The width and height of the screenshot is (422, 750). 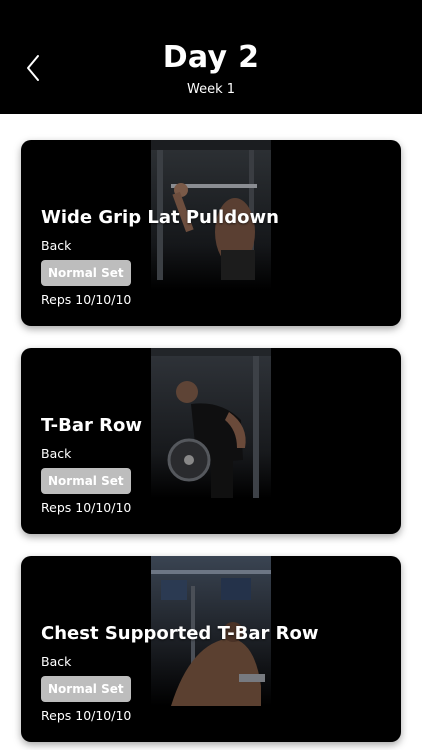 I want to click on exercise-name: T-Bar Row, so click(x=91, y=425).